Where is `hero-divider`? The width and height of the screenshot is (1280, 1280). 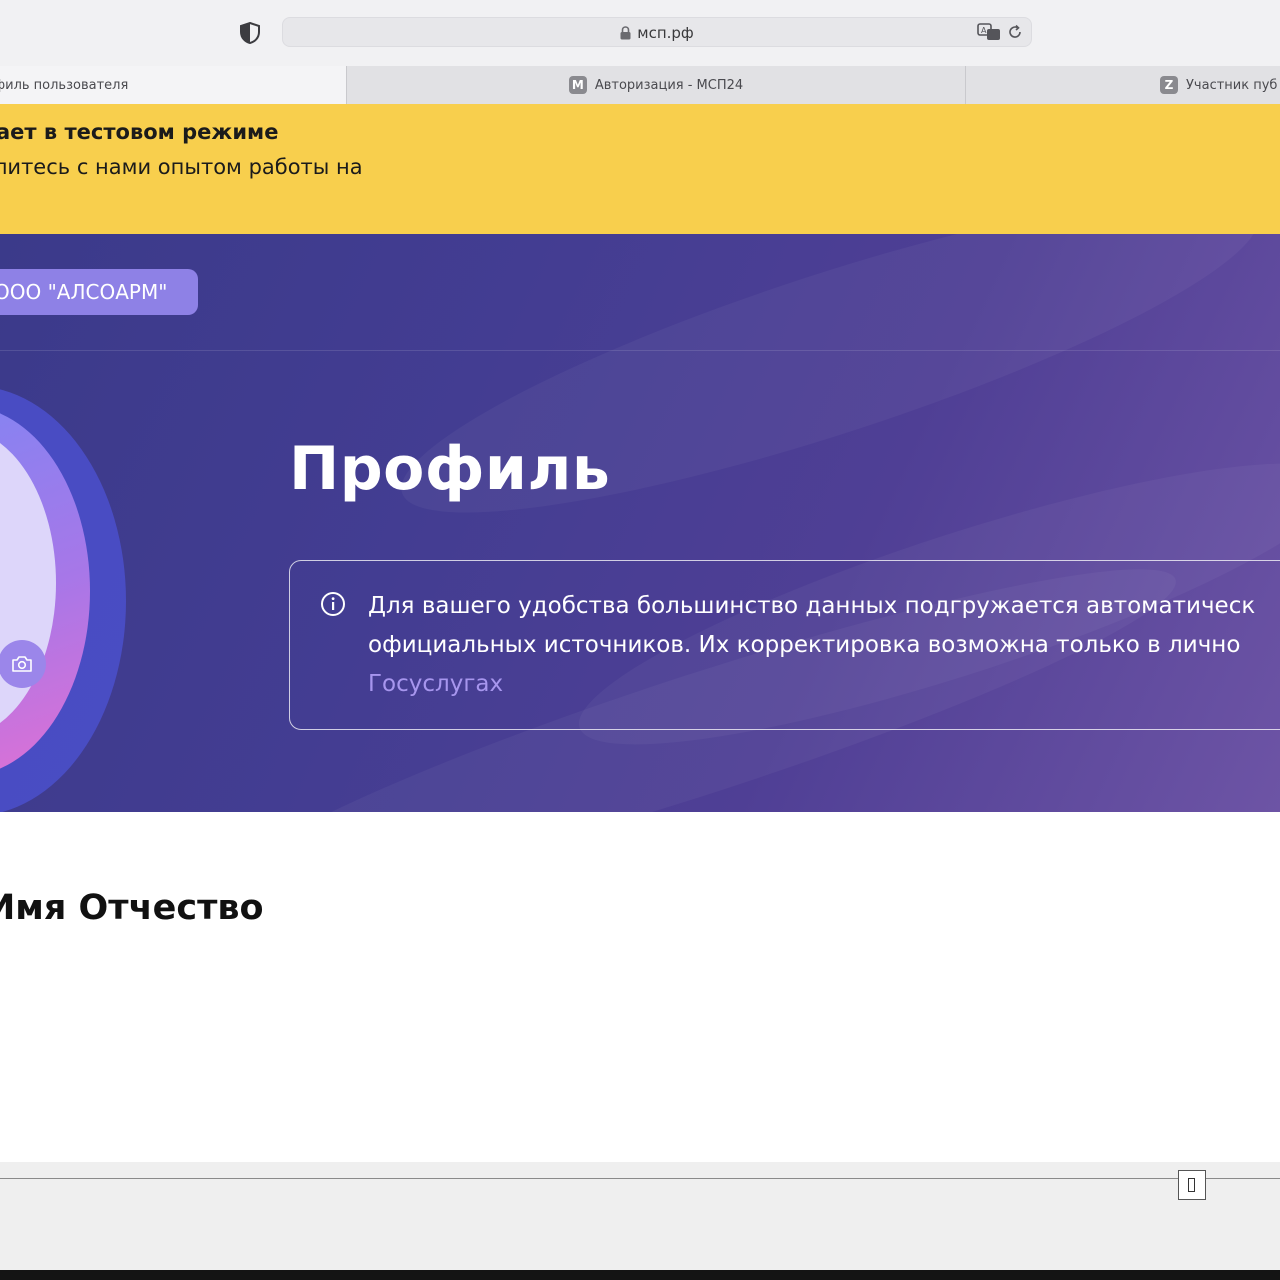 hero-divider is located at coordinates (640, 350).